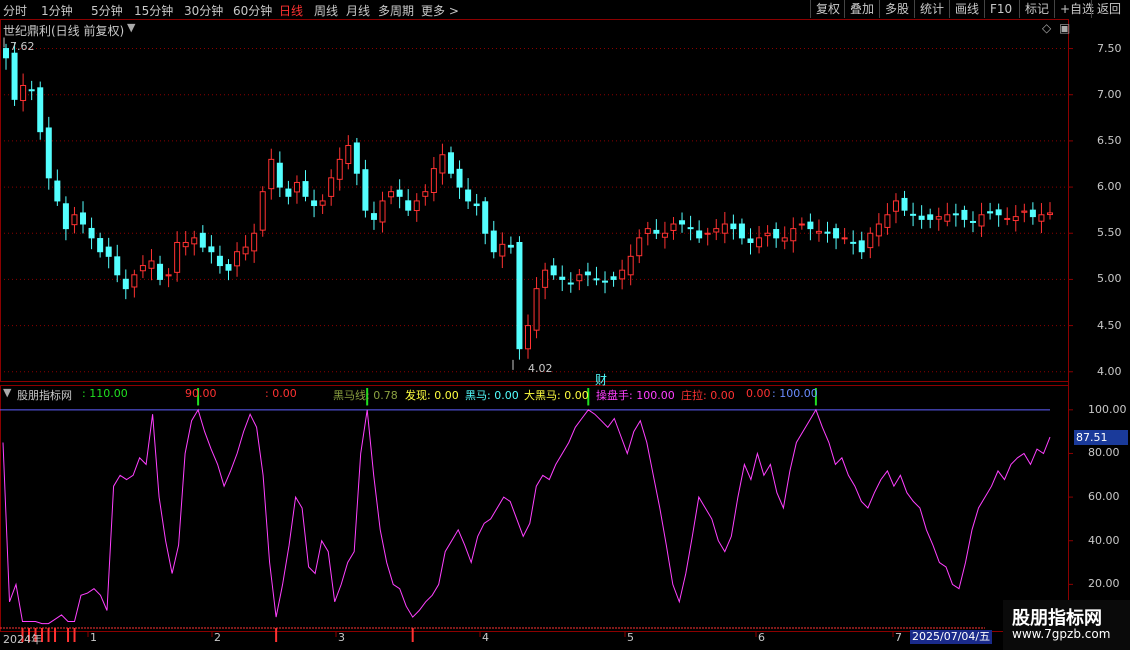  What do you see at coordinates (44, 395) in the screenshot?
I see `indicator-name: 股朋指标网` at bounding box center [44, 395].